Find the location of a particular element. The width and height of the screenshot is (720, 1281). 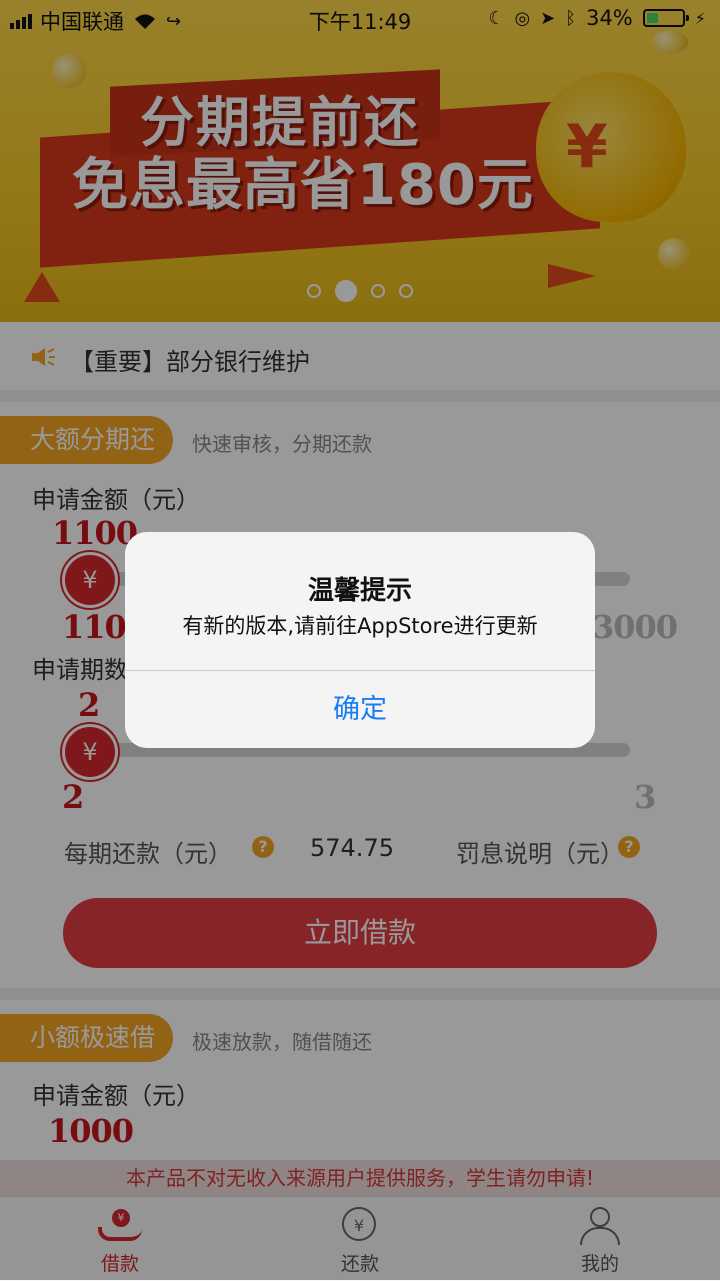

update-alert-dialog: 温馨提示 有新的版本,请前往AppStore进行更新 确定 is located at coordinates (360, 640).